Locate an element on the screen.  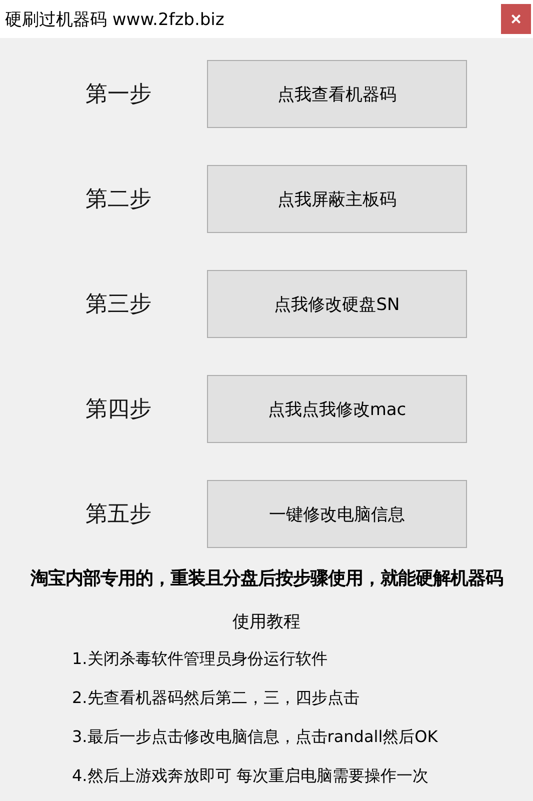
step-label: 第二步 is located at coordinates (118, 200).